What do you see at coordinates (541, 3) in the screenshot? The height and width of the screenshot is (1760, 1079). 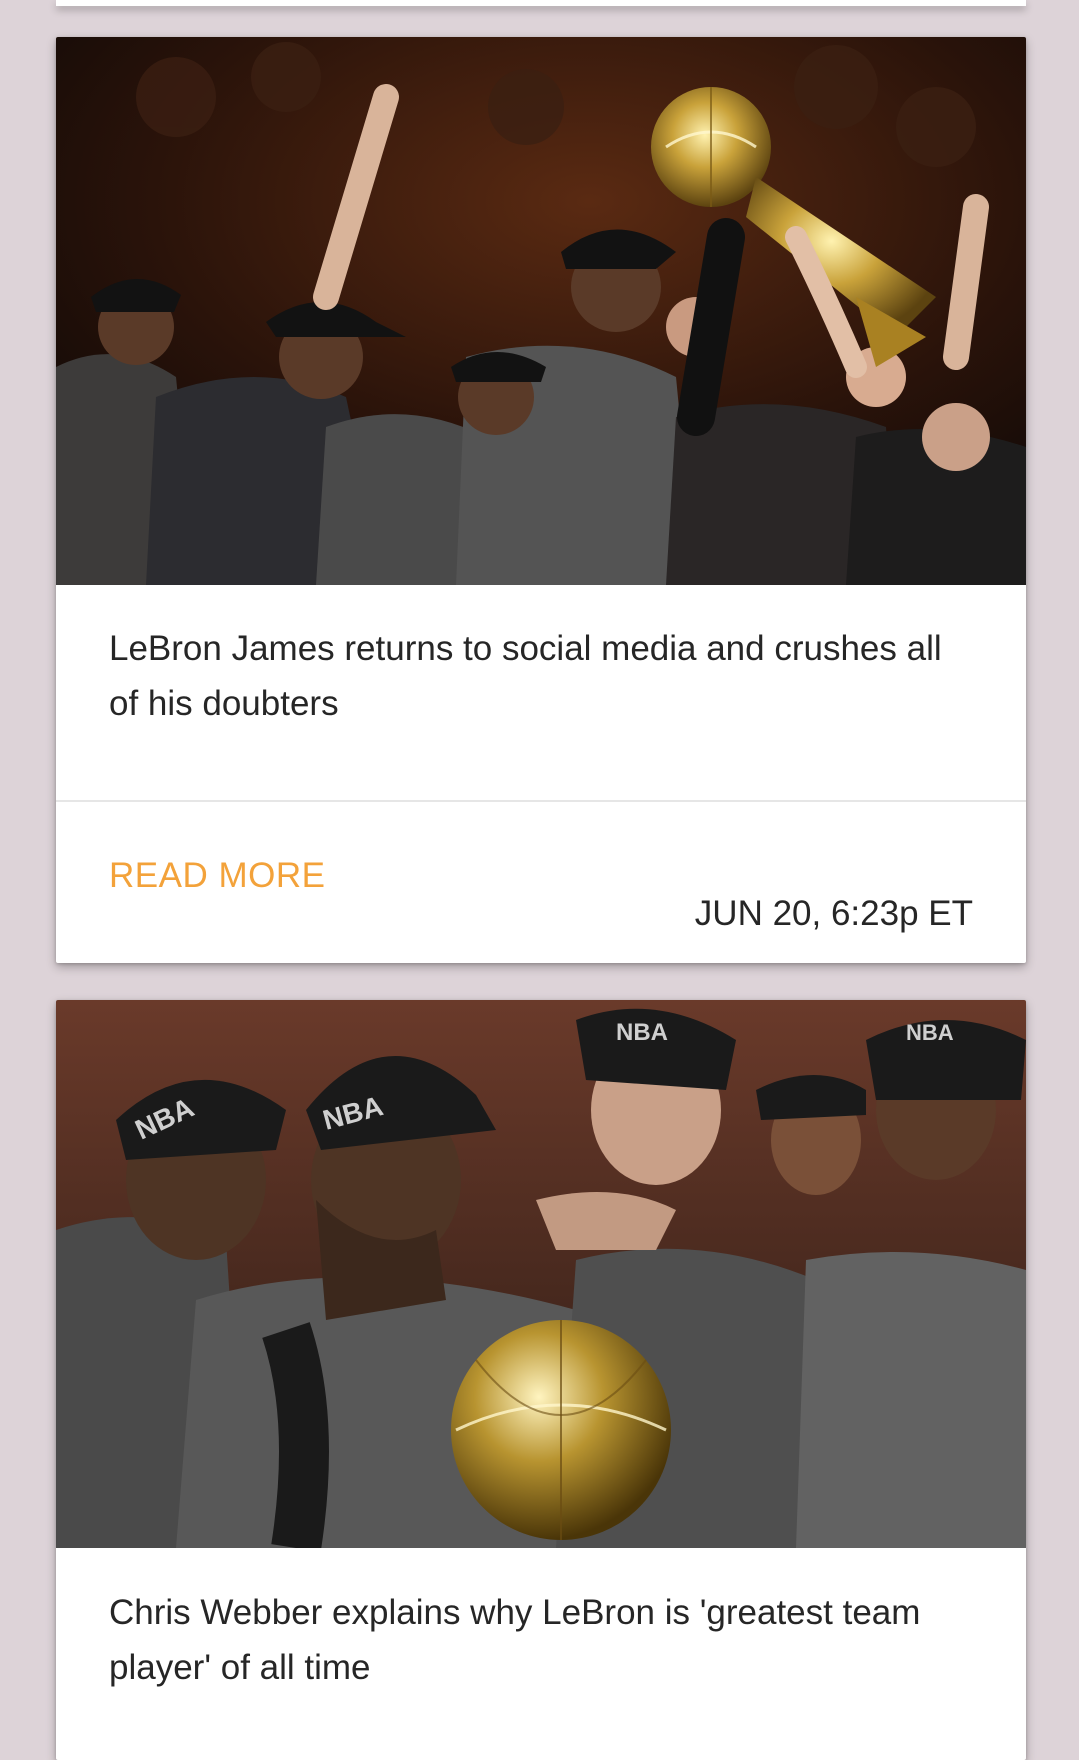 I see `previous-card-edge` at bounding box center [541, 3].